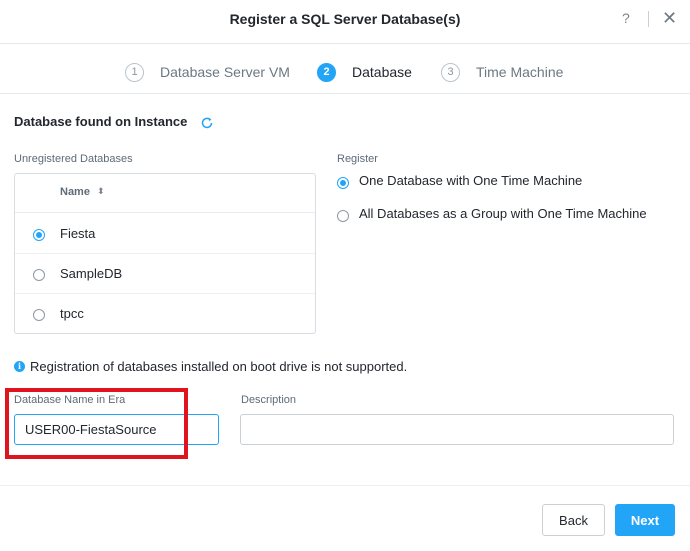 This screenshot has width=690, height=551. I want to click on register-label: Register, so click(357, 159).